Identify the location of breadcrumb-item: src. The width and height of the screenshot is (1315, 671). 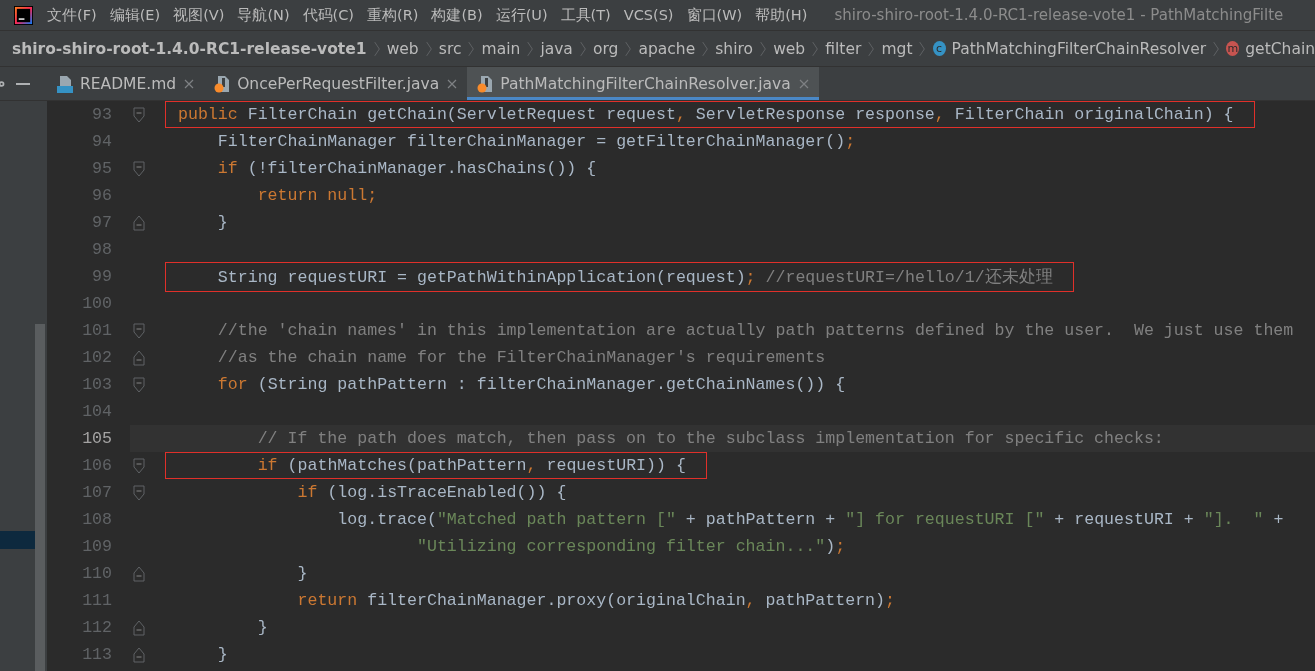
(450, 48).